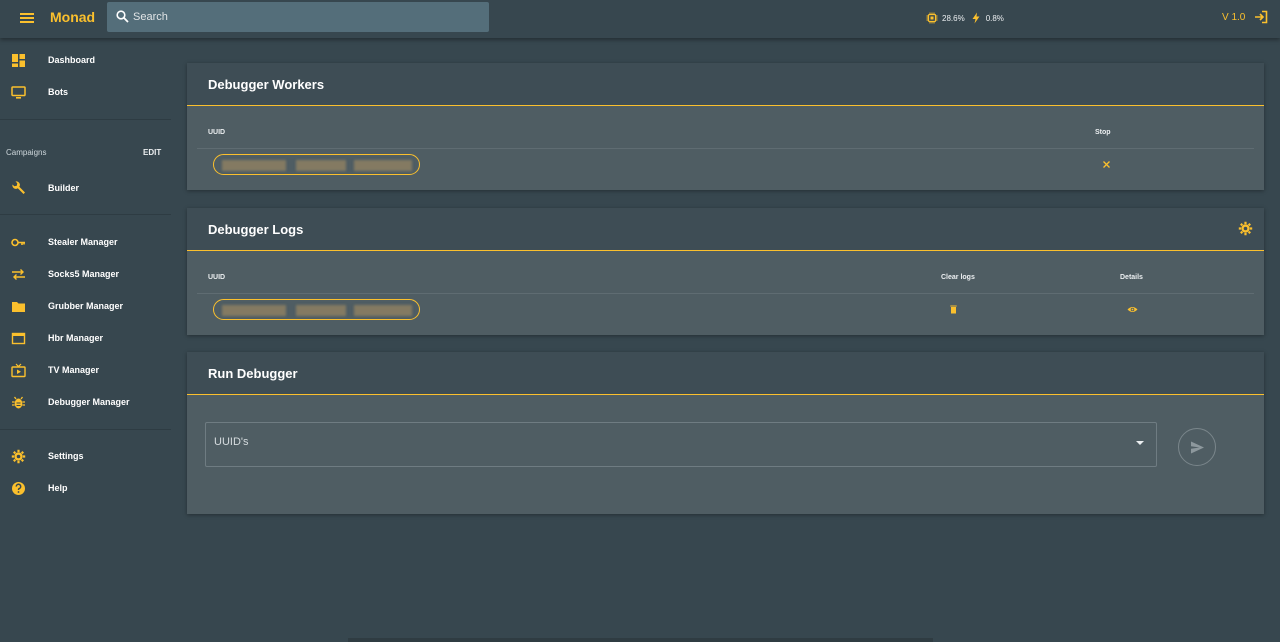 This screenshot has height=642, width=1280. Describe the element at coordinates (266, 84) in the screenshot. I see `card-title: Debugger Workers` at that location.